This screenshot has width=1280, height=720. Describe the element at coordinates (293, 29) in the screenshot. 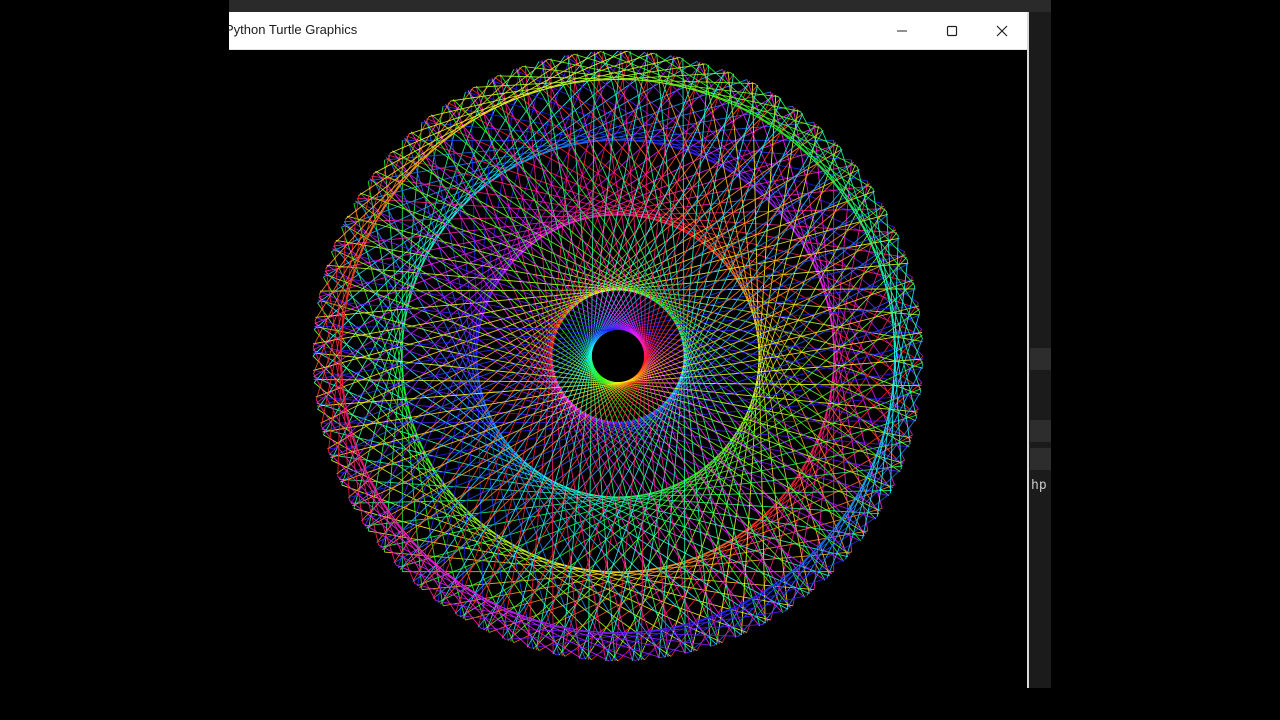

I see `window-title: Python Turtle Graphics` at that location.